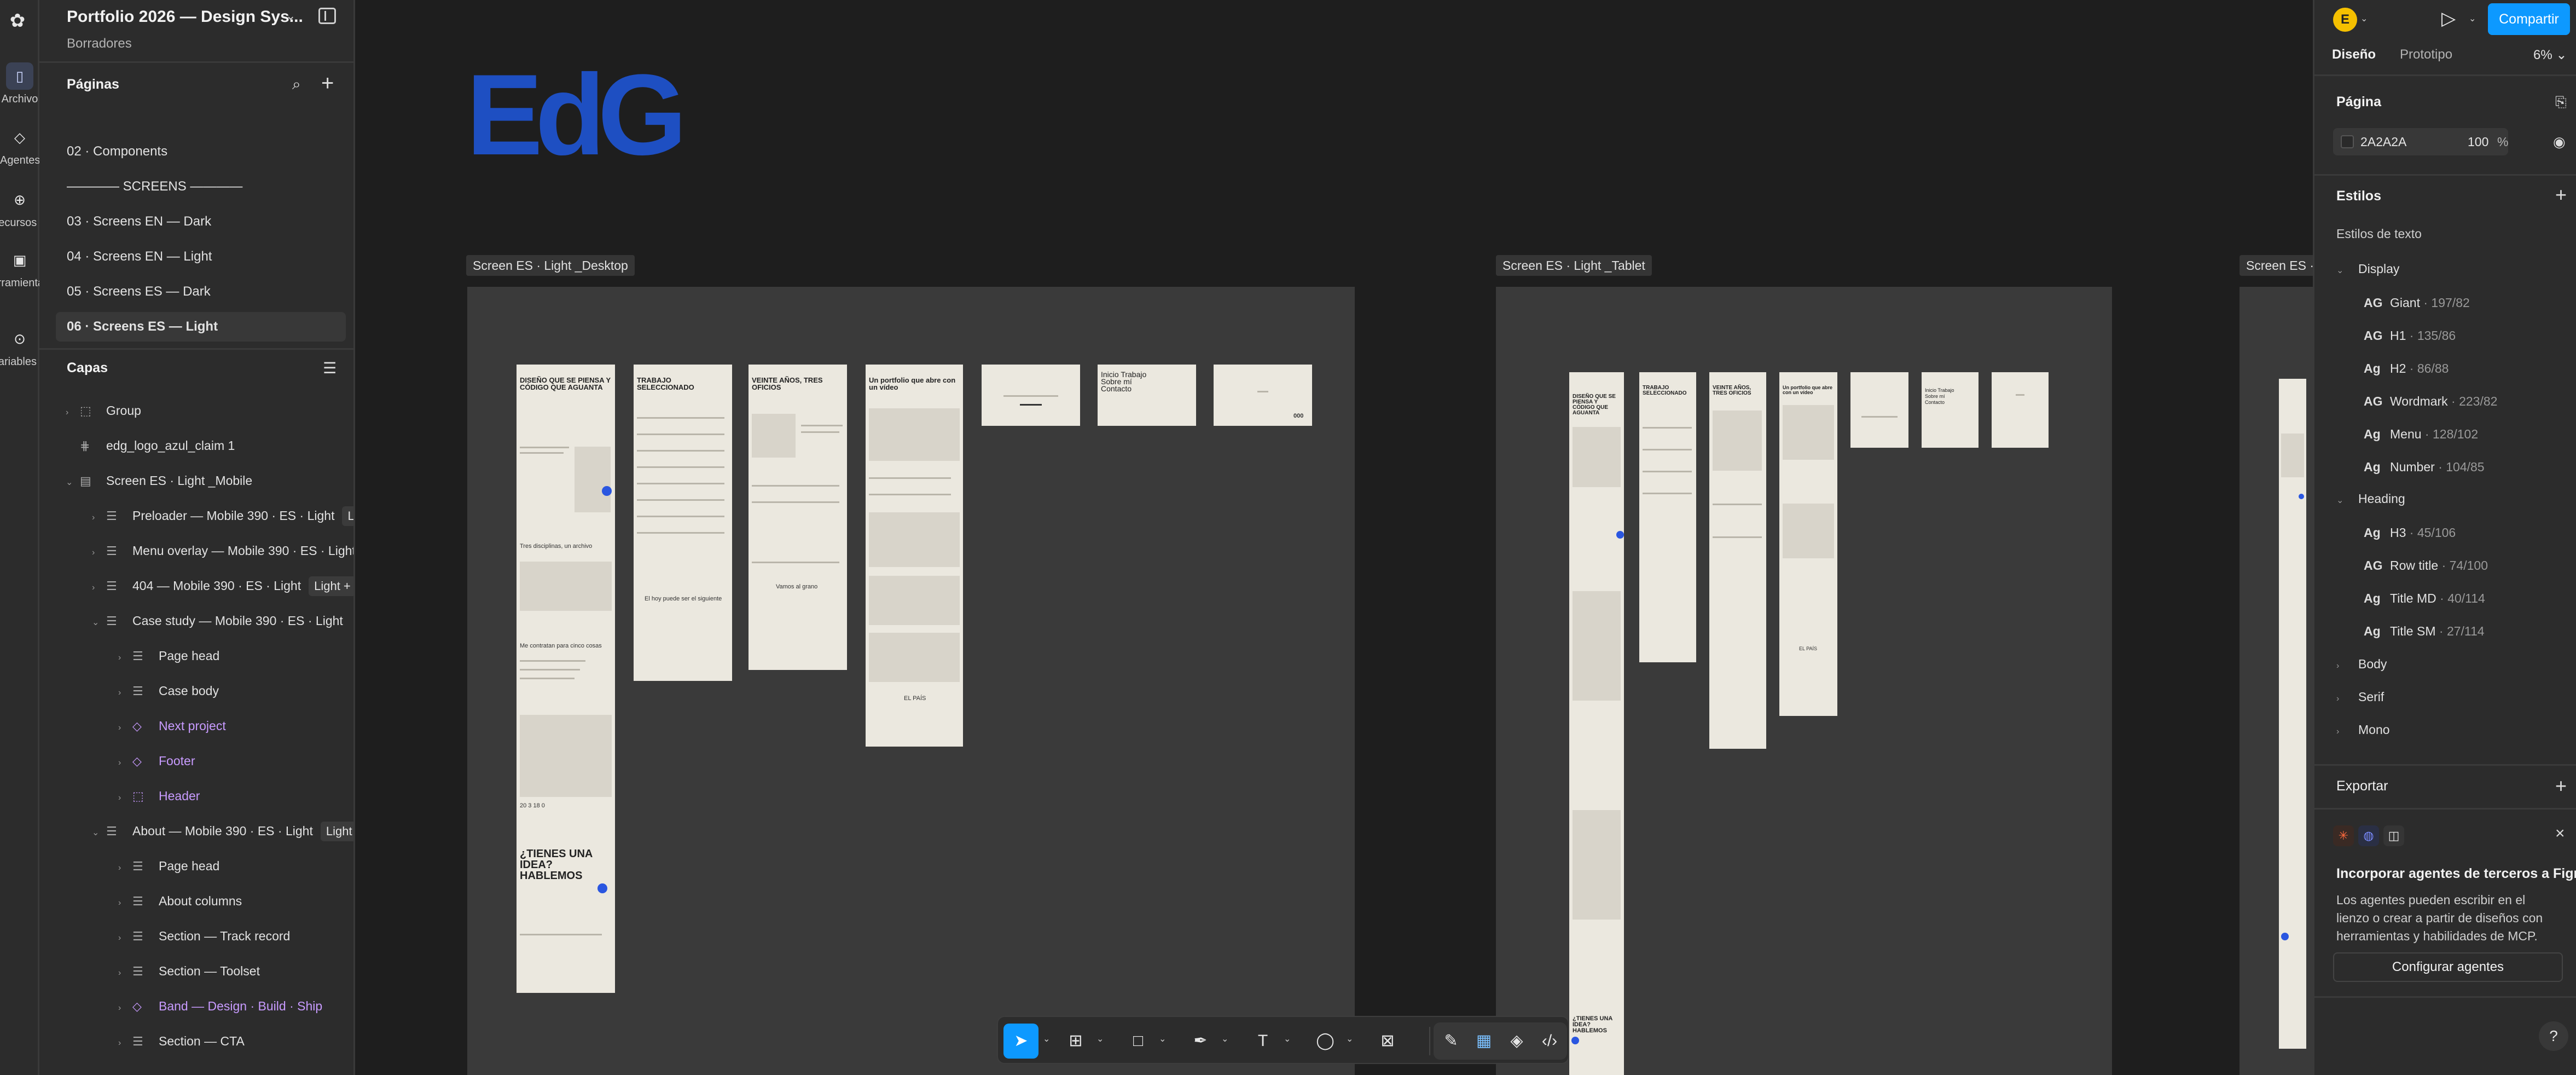 The height and width of the screenshot is (1075, 2576). I want to click on components-mode-icon: ◈, so click(1517, 1041).